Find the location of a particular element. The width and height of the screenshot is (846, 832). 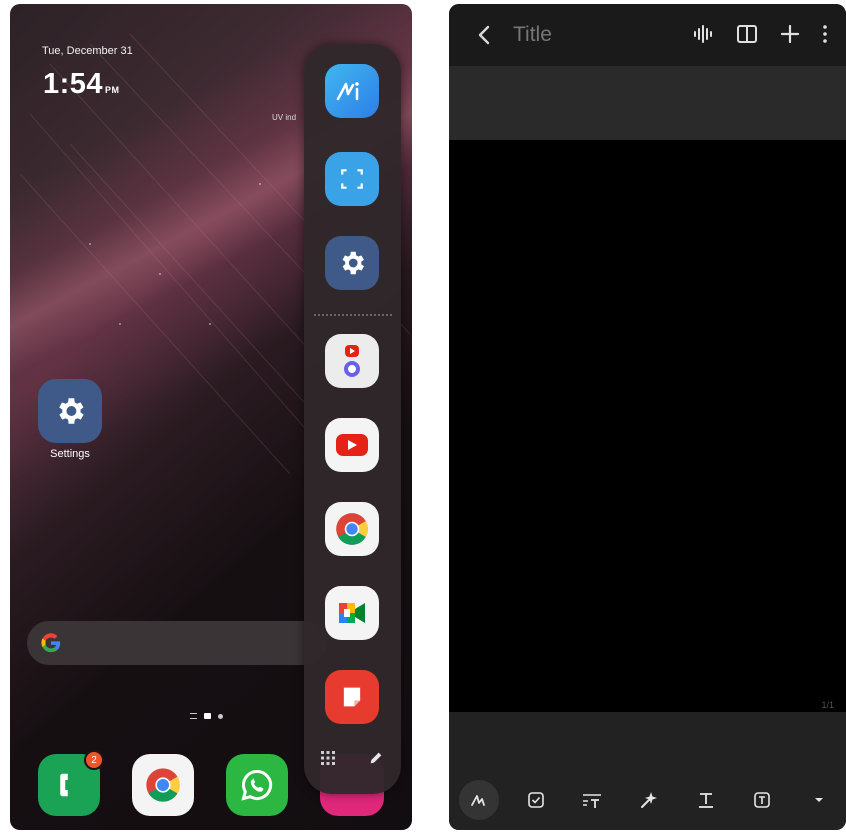

settings-app-icon is located at coordinates (70, 411).